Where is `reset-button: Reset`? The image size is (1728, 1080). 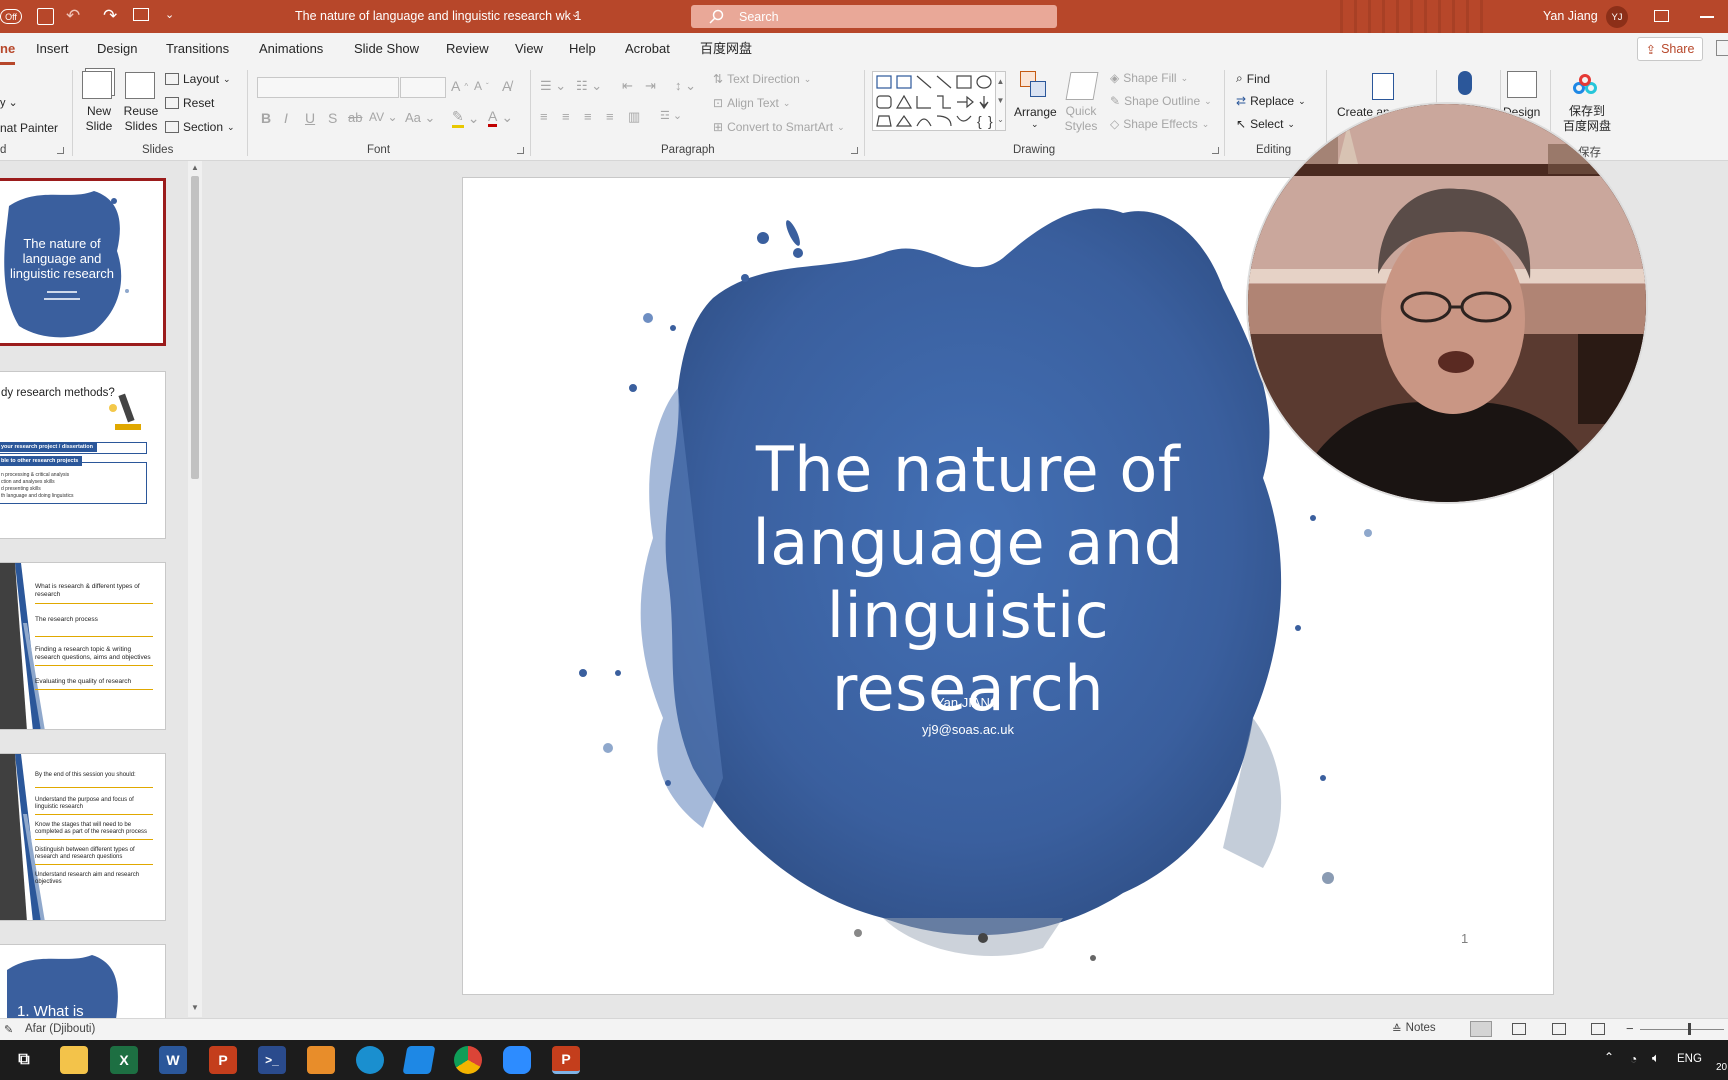
reset-button: Reset is located at coordinates (189, 103).